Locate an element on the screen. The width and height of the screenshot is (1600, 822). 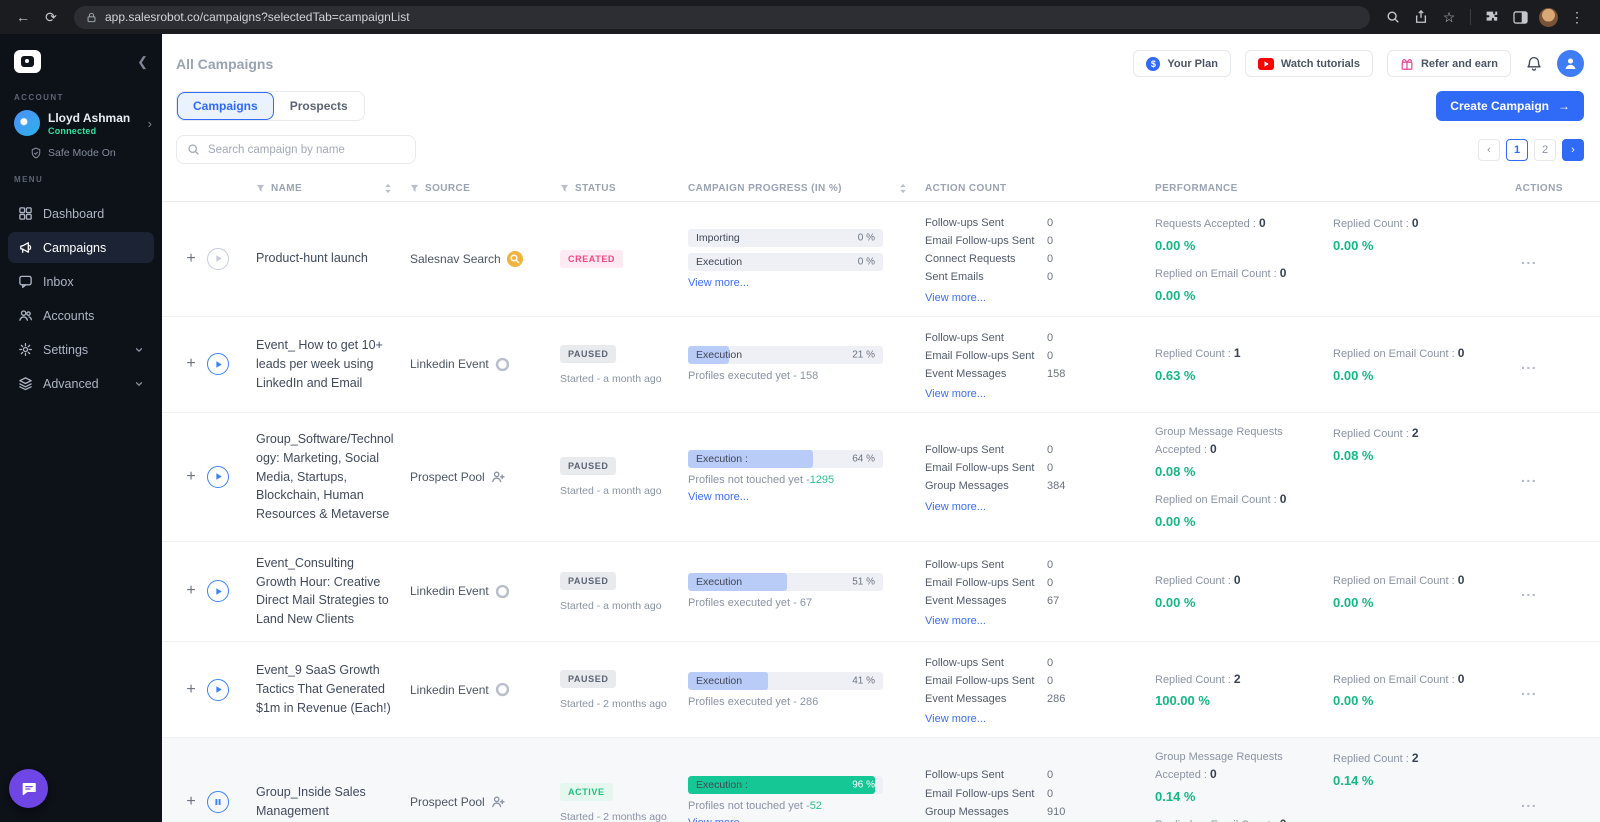
row-controls: + is located at coordinates (215, 689).